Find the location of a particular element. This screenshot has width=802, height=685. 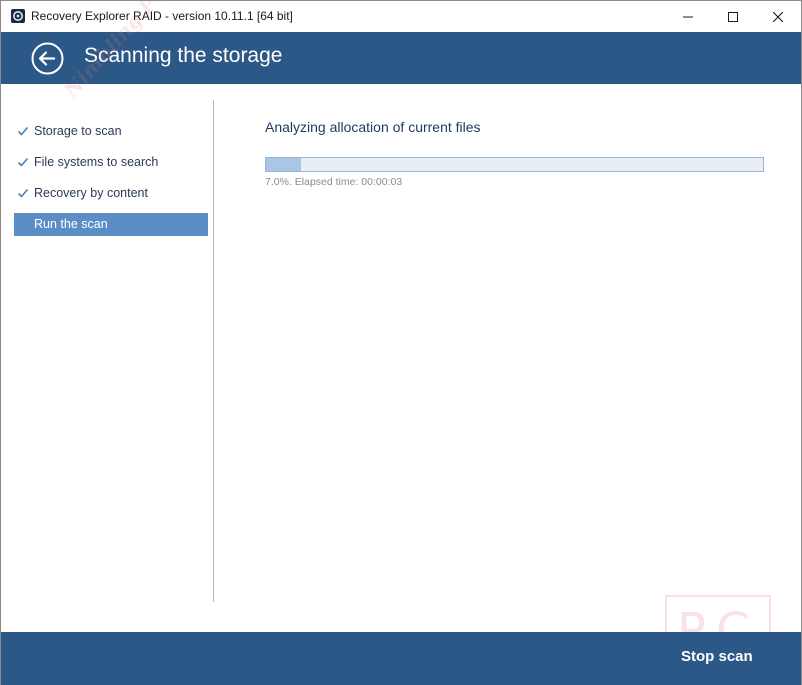

close-icon is located at coordinates (778, 16).